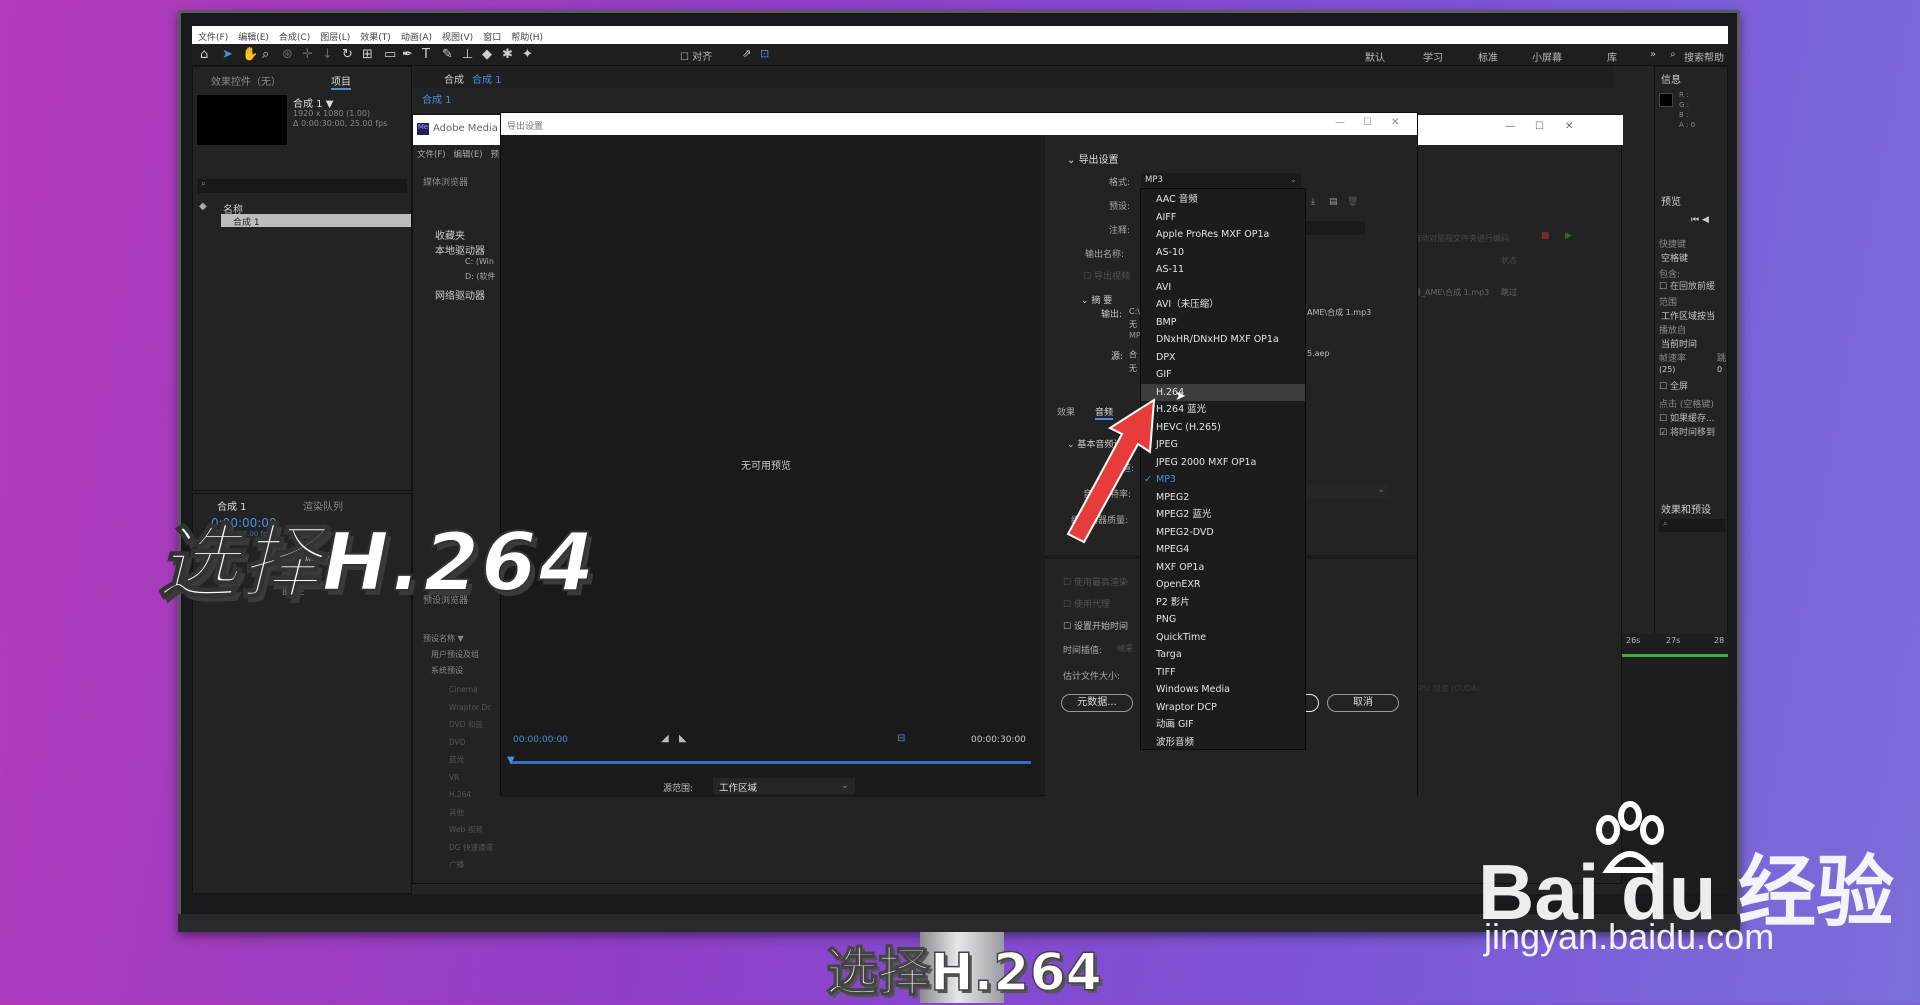  I want to click on format-option: H.264, so click(1223, 392).